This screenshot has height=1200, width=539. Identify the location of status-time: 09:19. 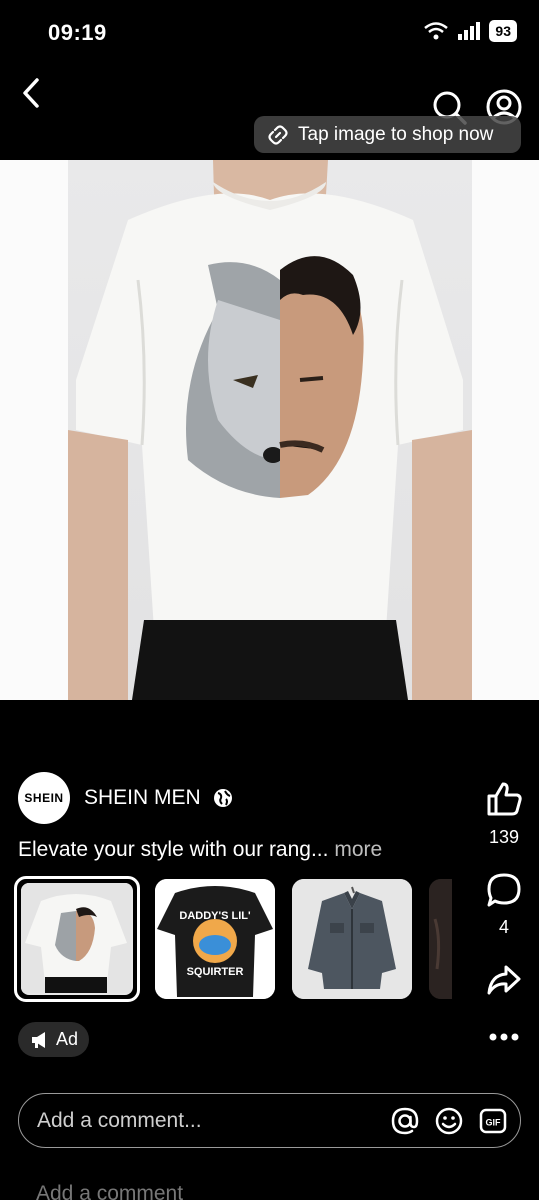
(77, 32).